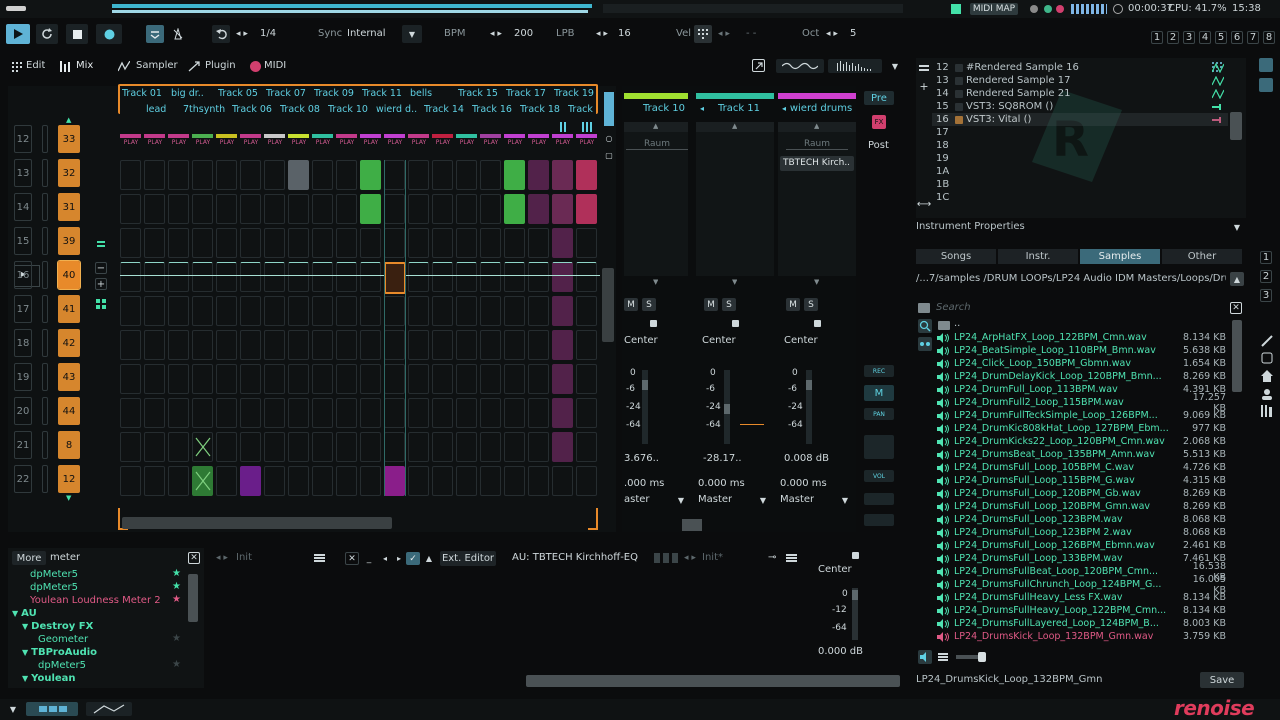 This screenshot has height=720, width=1280. What do you see at coordinates (496, 34) in the screenshot?
I see `bpm-arrows-icon: ◂ ▸` at bounding box center [496, 34].